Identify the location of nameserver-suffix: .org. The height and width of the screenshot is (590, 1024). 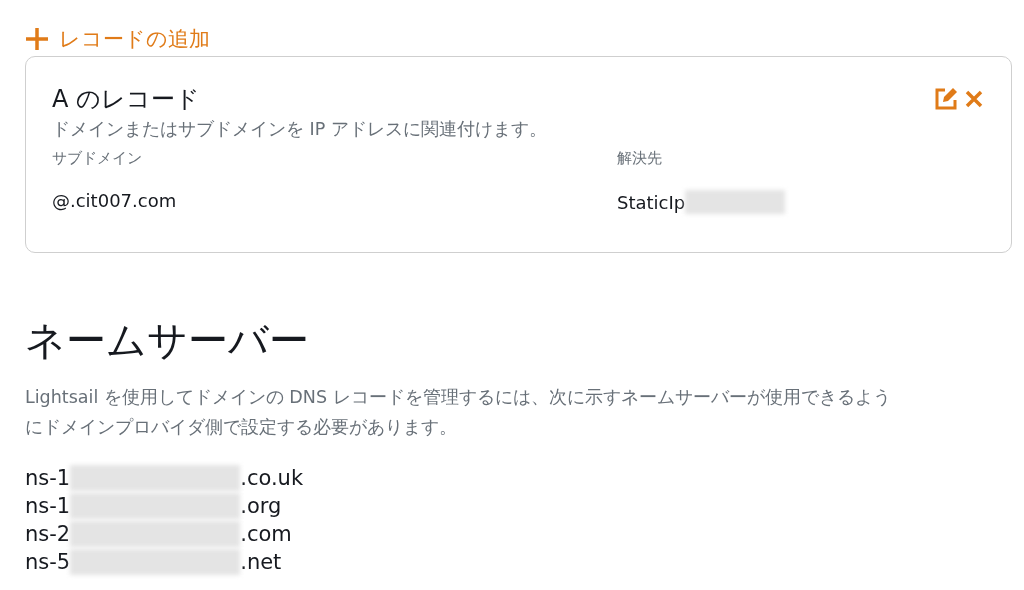
(261, 506).